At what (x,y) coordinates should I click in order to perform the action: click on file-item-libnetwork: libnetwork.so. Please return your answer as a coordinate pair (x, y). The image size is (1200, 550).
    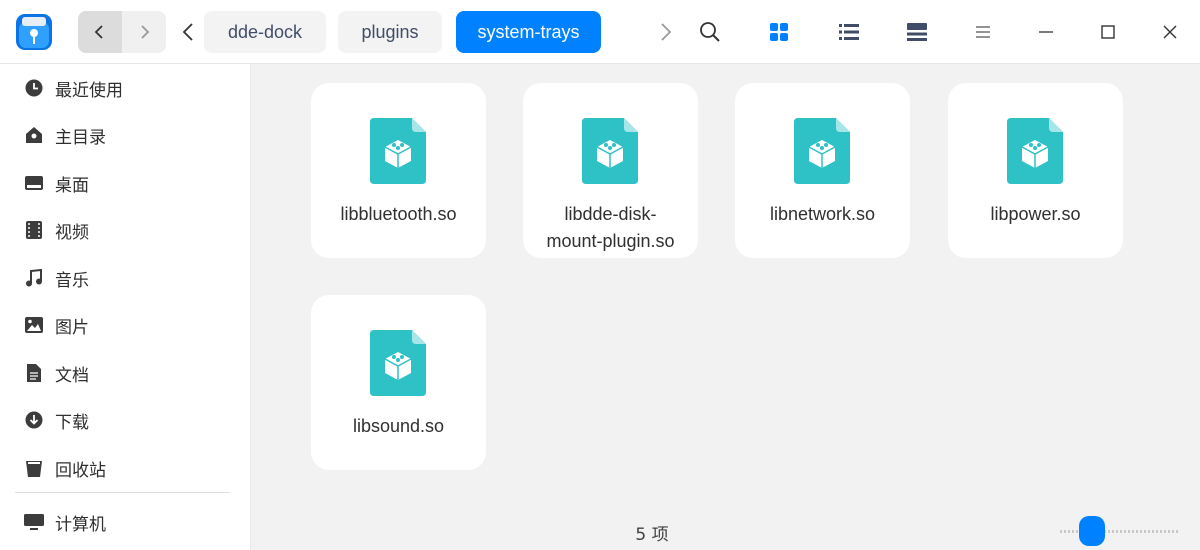
    Looking at the image, I should click on (822, 170).